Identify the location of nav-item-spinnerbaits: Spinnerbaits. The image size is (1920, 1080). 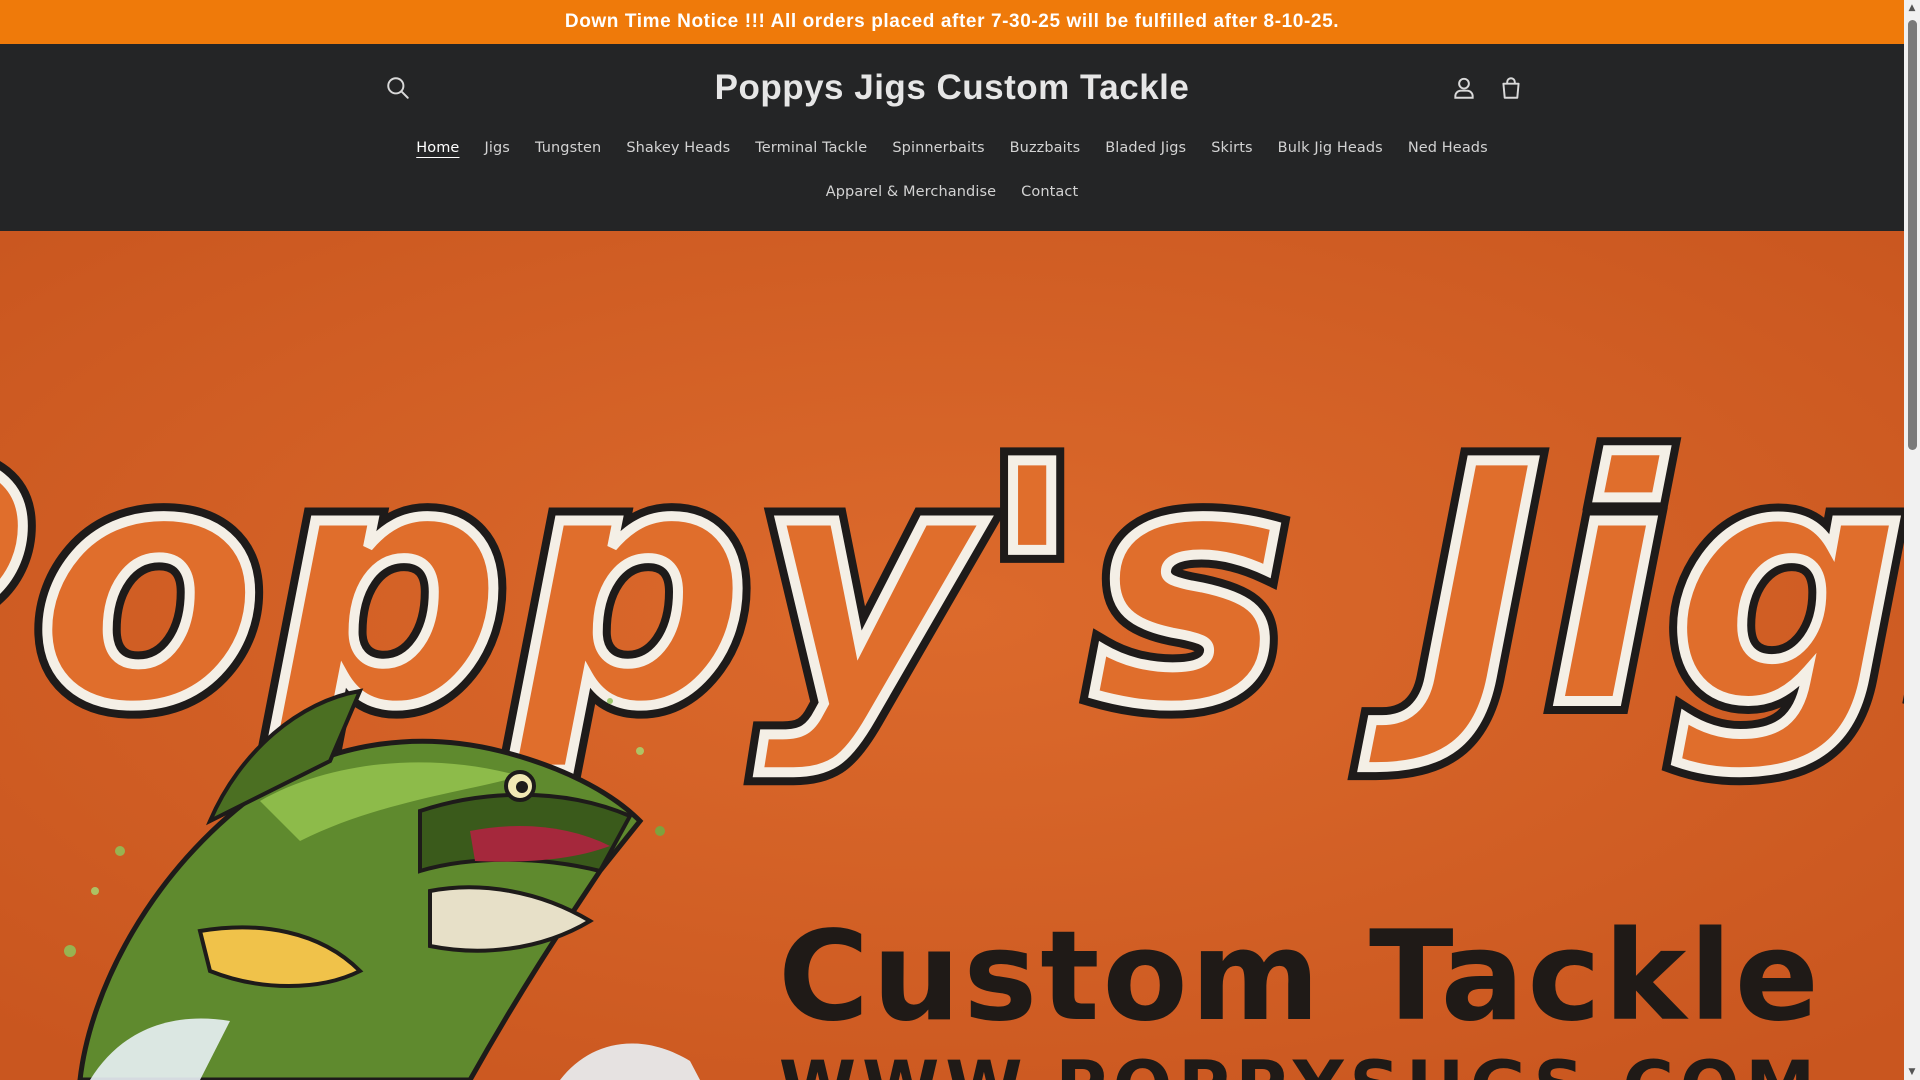
(938, 148).